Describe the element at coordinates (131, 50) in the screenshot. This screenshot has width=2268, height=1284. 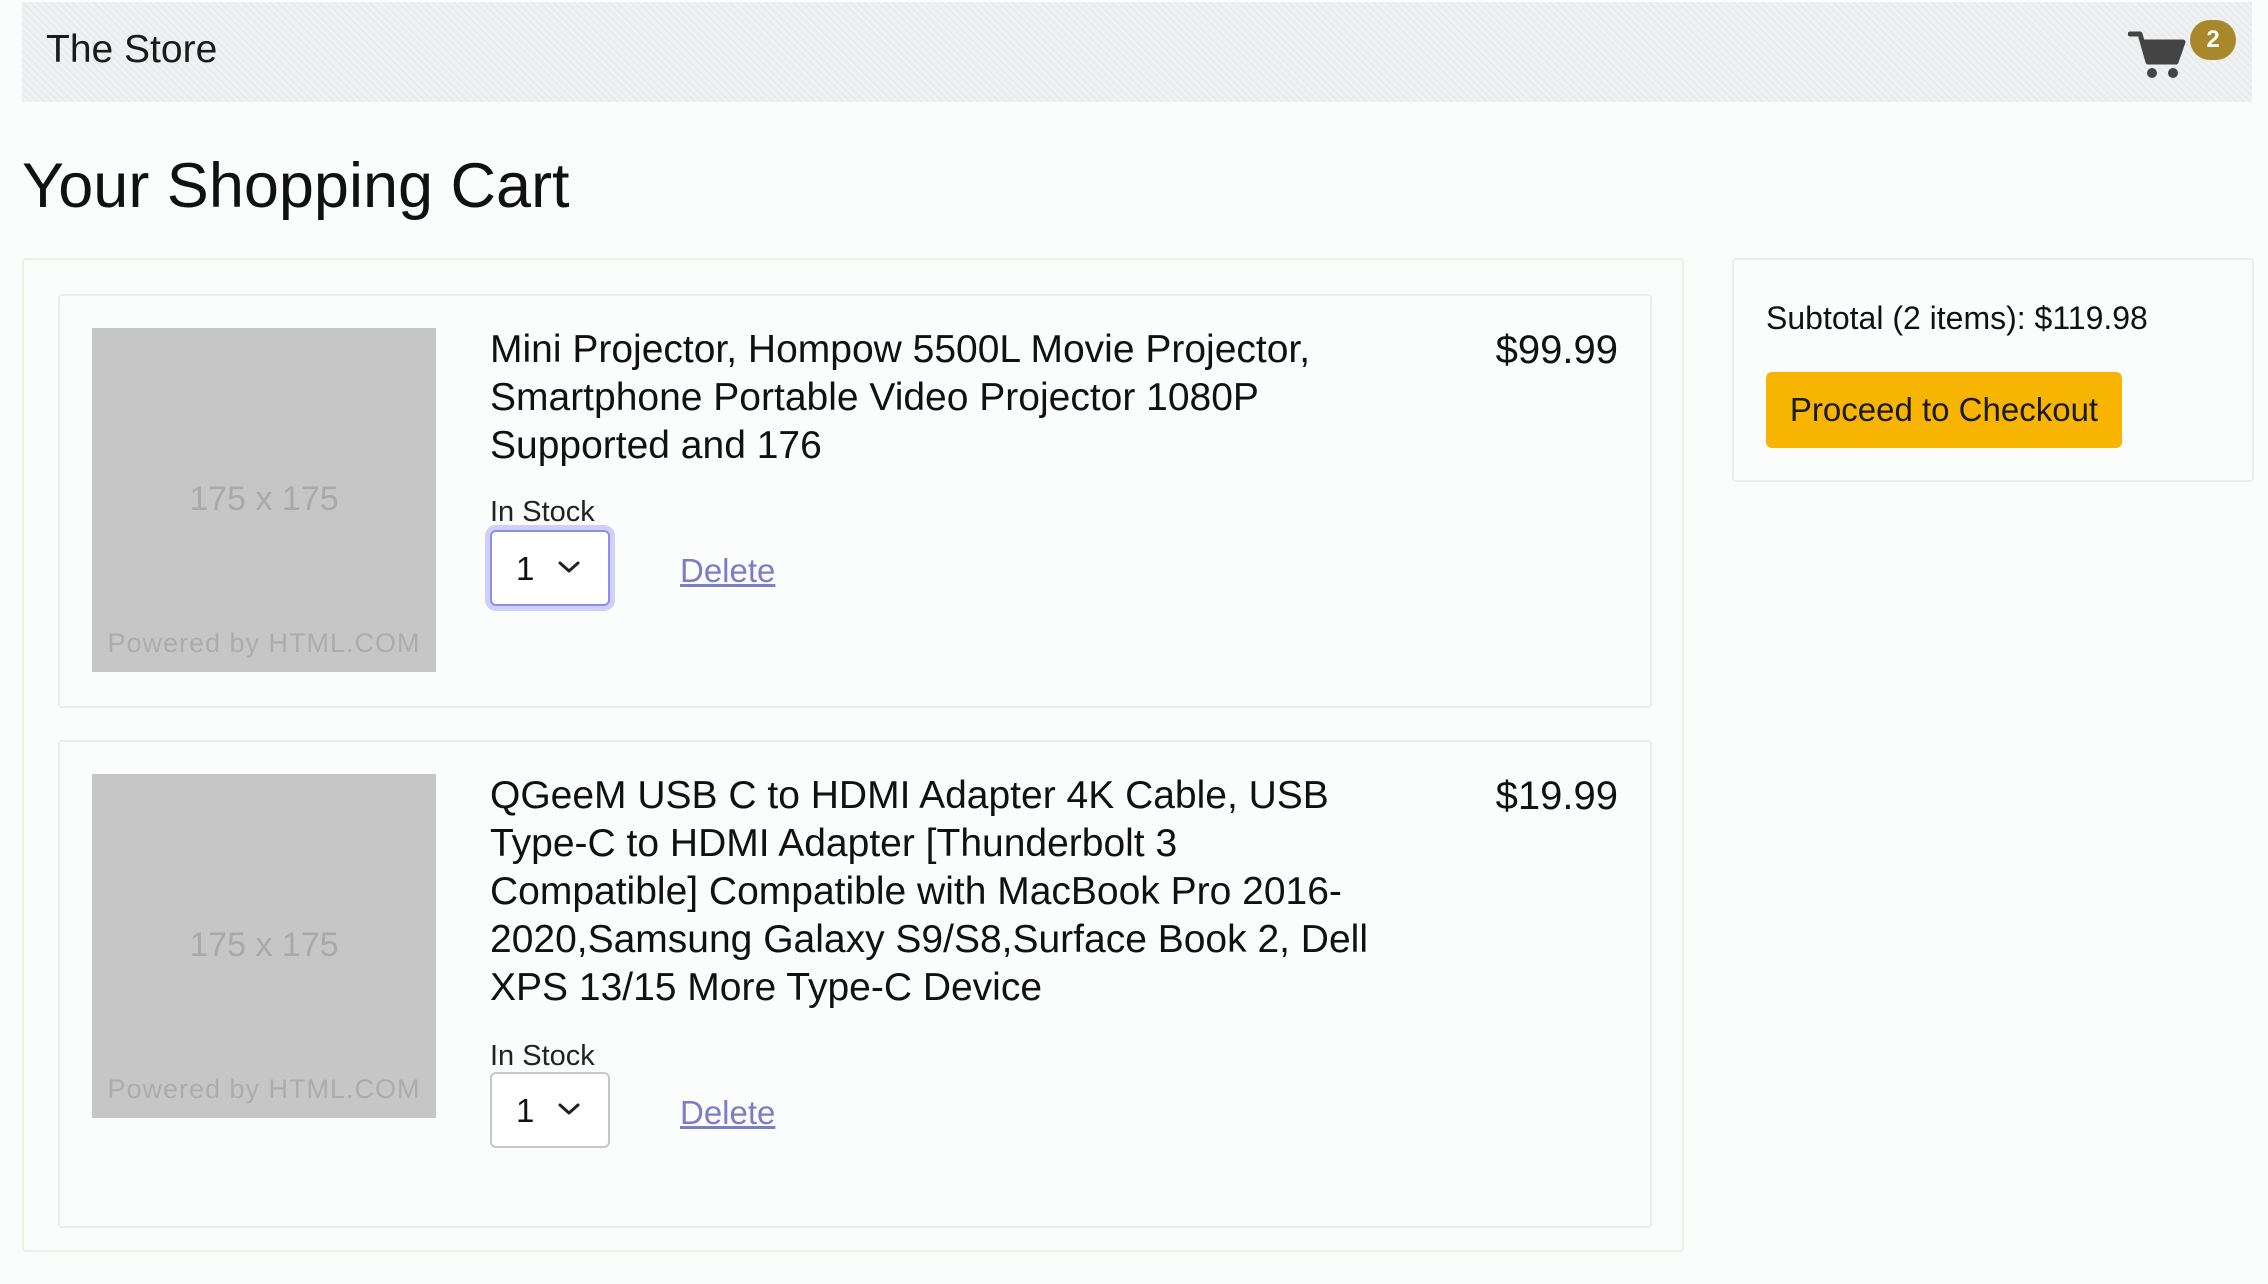
I see `store-brand-link: The Store` at that location.